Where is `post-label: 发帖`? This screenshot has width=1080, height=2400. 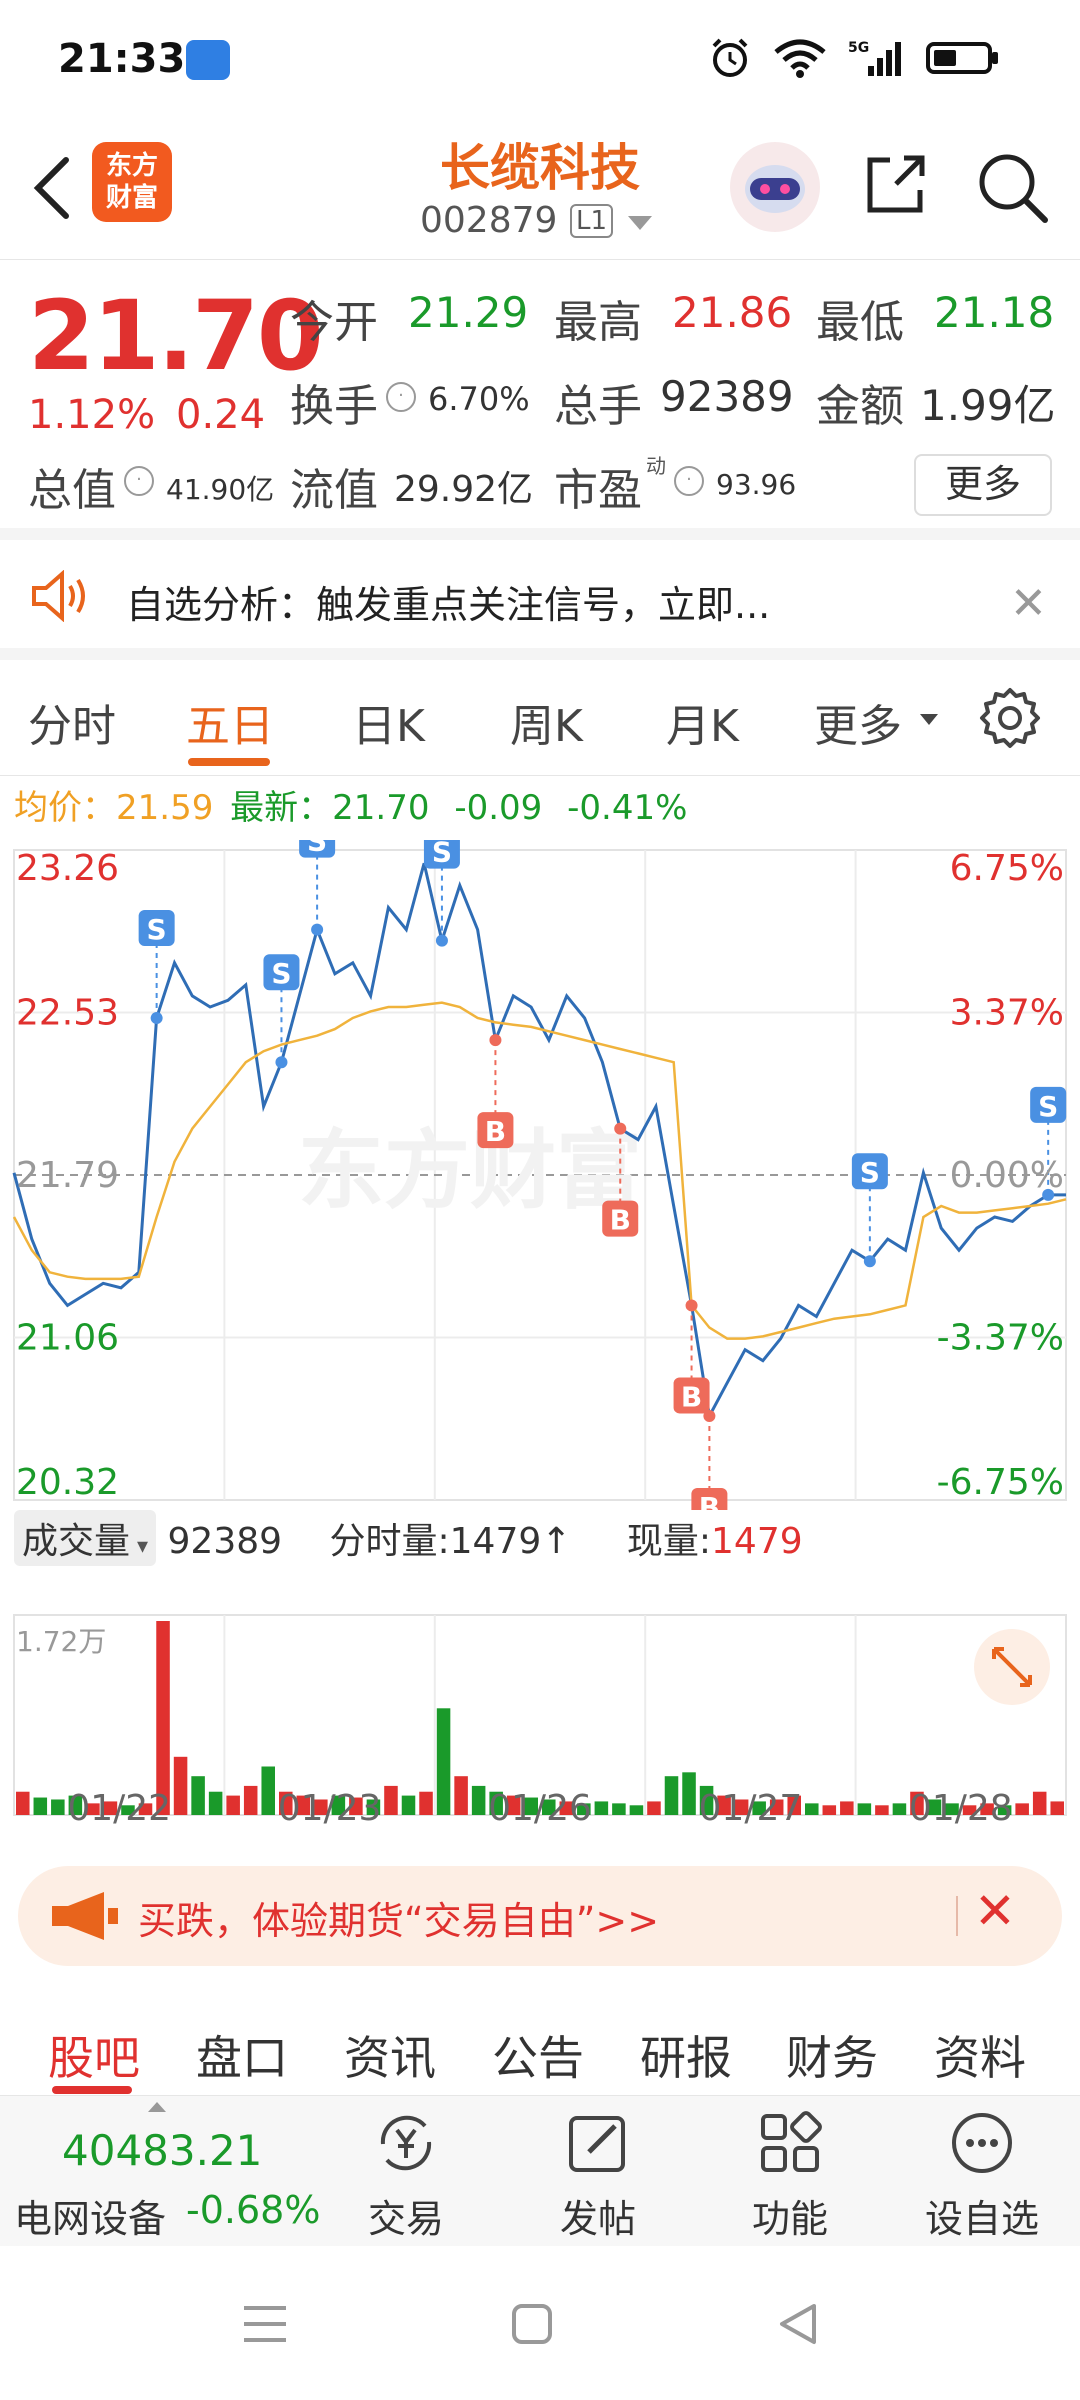 post-label: 发帖 is located at coordinates (597, 2219).